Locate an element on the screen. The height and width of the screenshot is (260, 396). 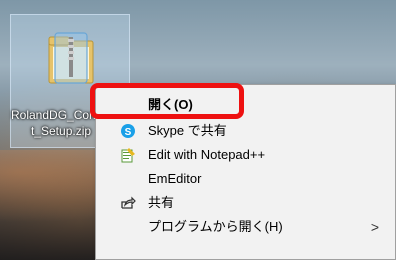
menu-item-share-label: 共有 is located at coordinates (161, 202).